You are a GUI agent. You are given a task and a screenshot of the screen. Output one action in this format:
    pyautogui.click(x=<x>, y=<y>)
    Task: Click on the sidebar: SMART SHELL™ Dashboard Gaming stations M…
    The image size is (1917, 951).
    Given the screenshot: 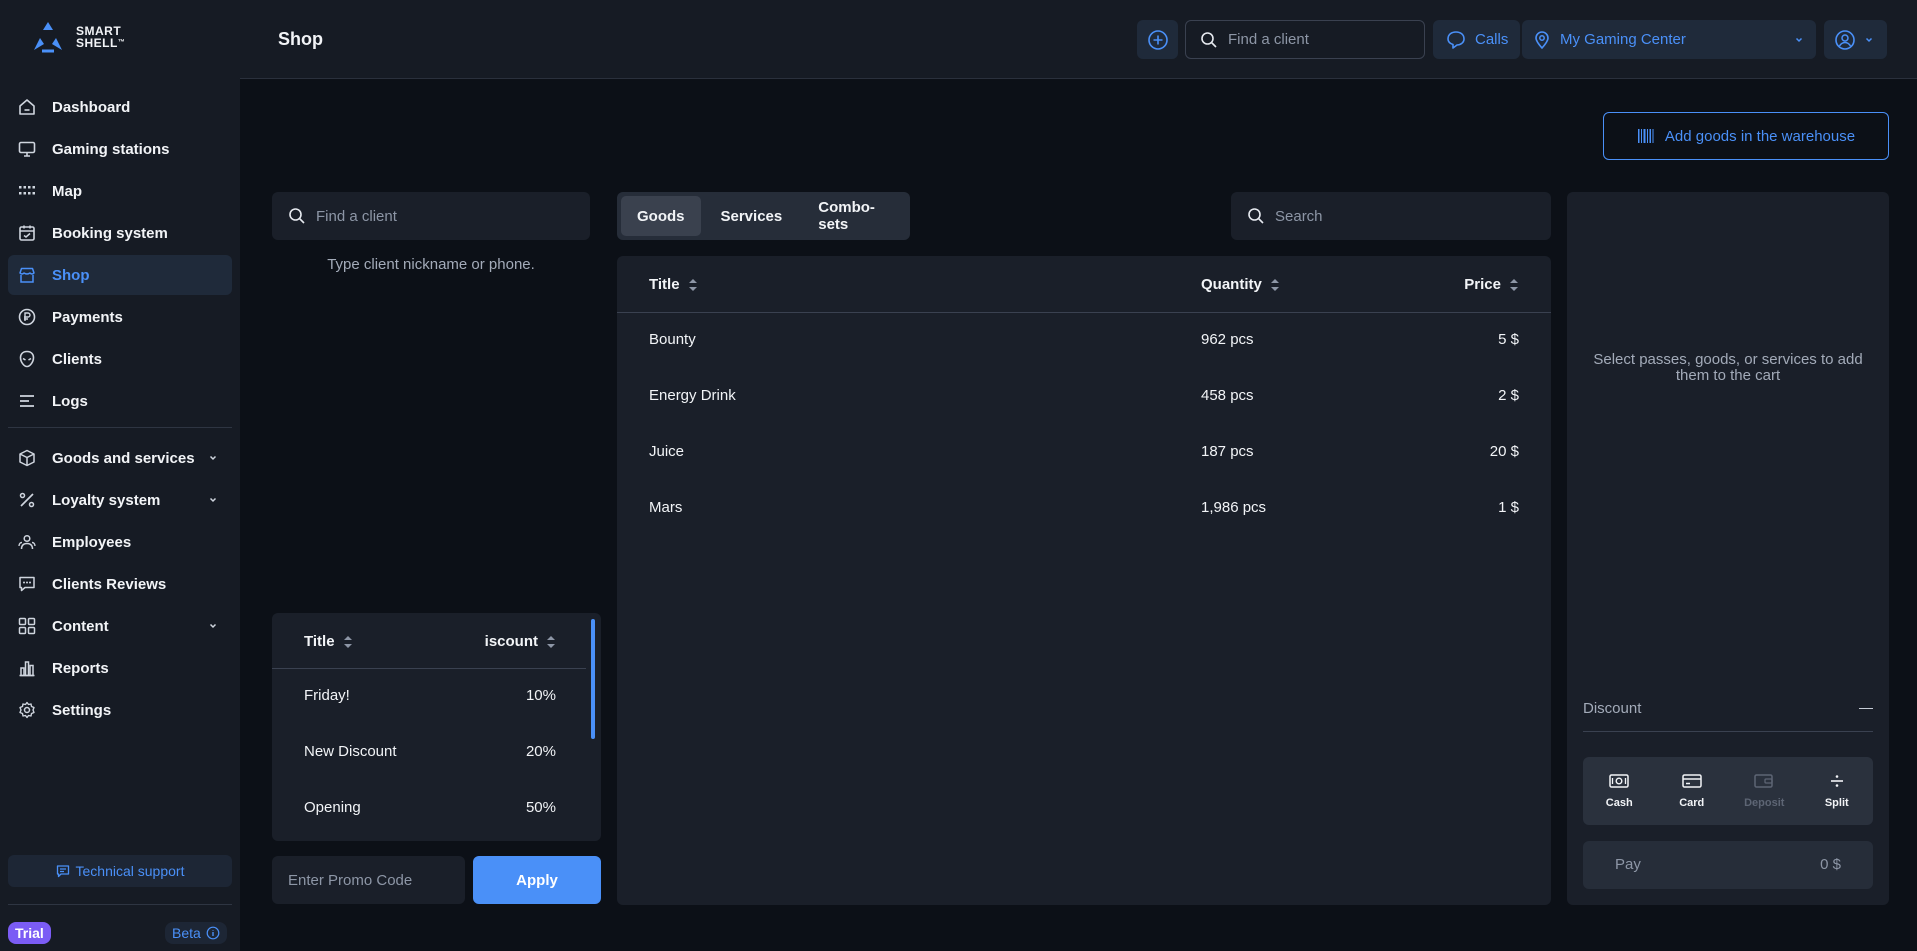 What is the action you would take?
    pyautogui.click(x=120, y=475)
    